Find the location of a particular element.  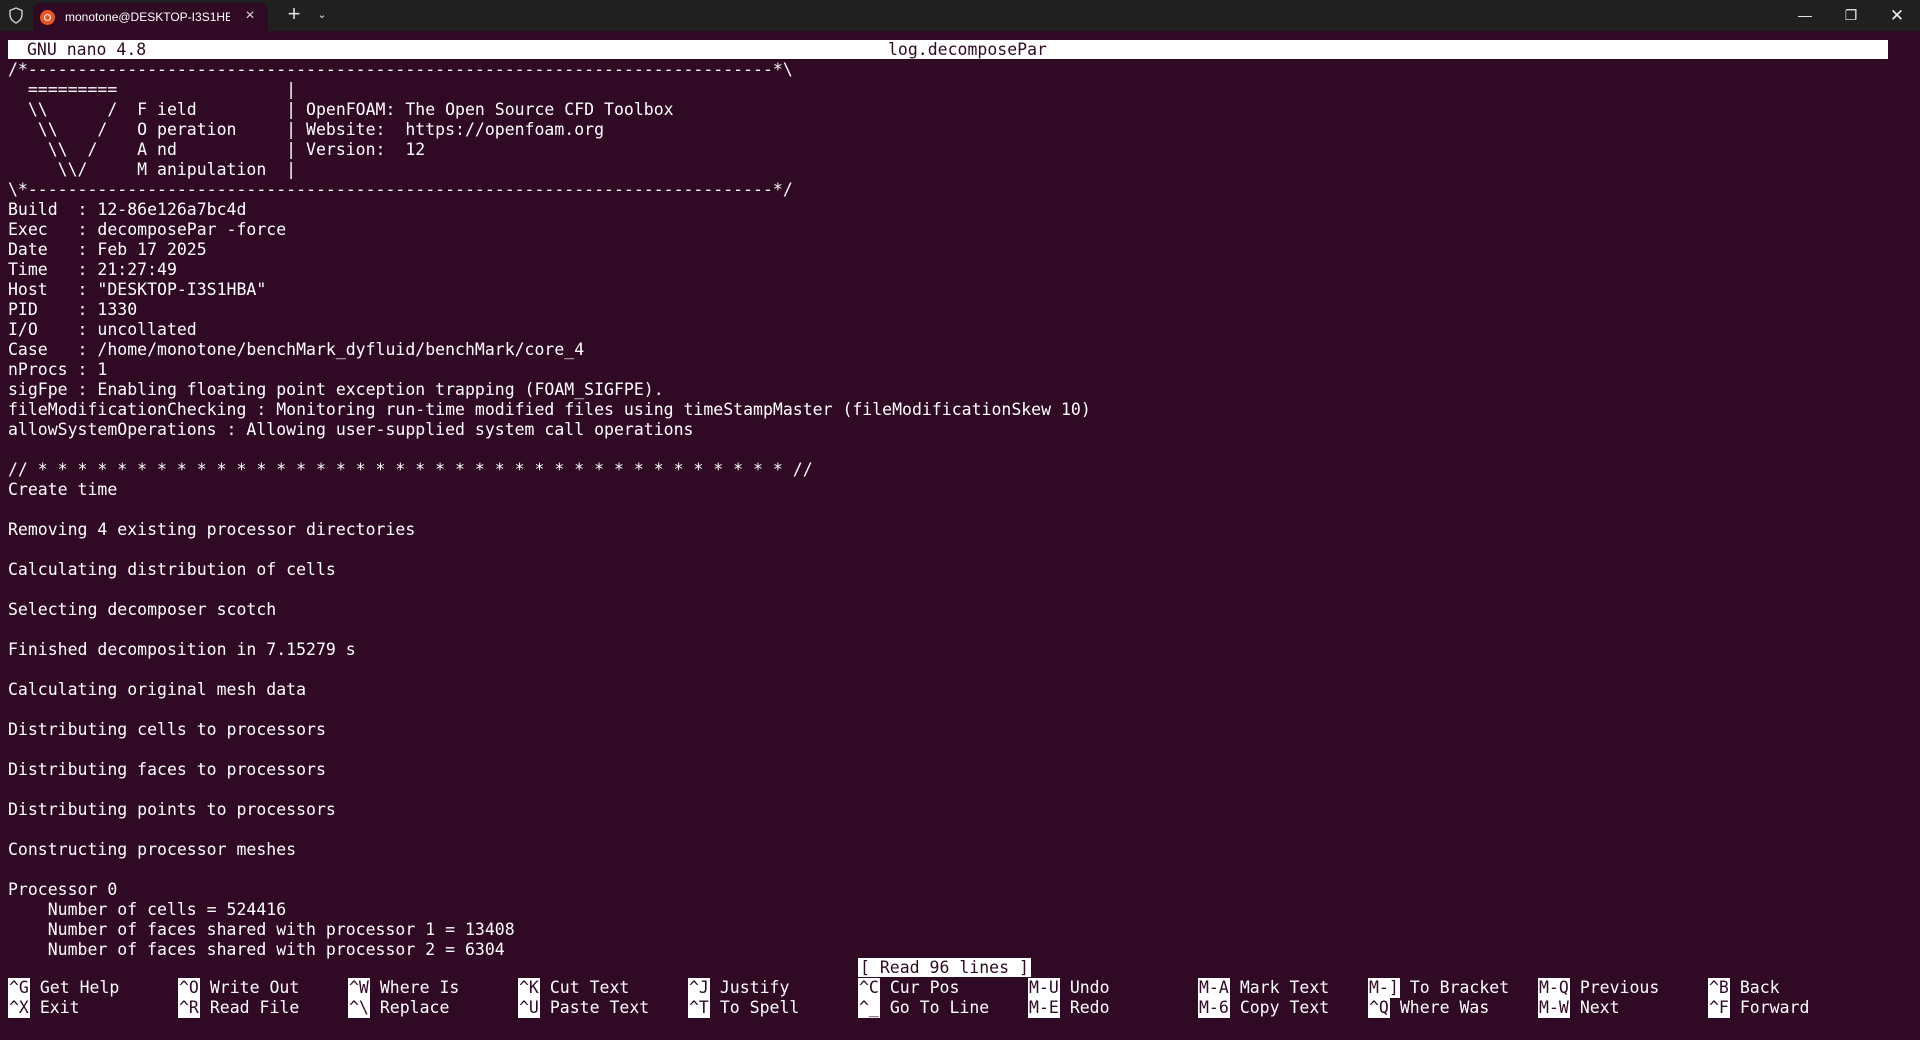

shortcut-label: Previous is located at coordinates (1619, 987).